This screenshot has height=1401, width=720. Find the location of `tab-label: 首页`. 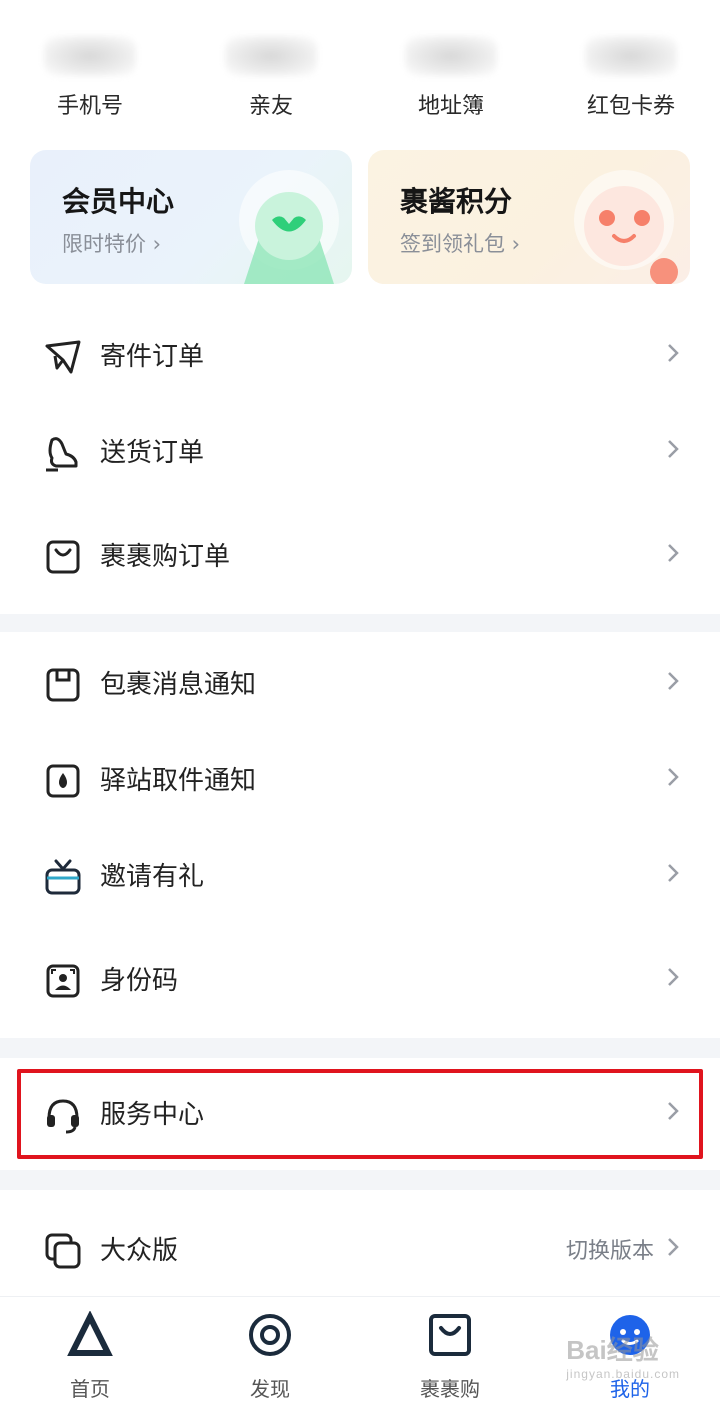

tab-label: 首页 is located at coordinates (90, 1389).